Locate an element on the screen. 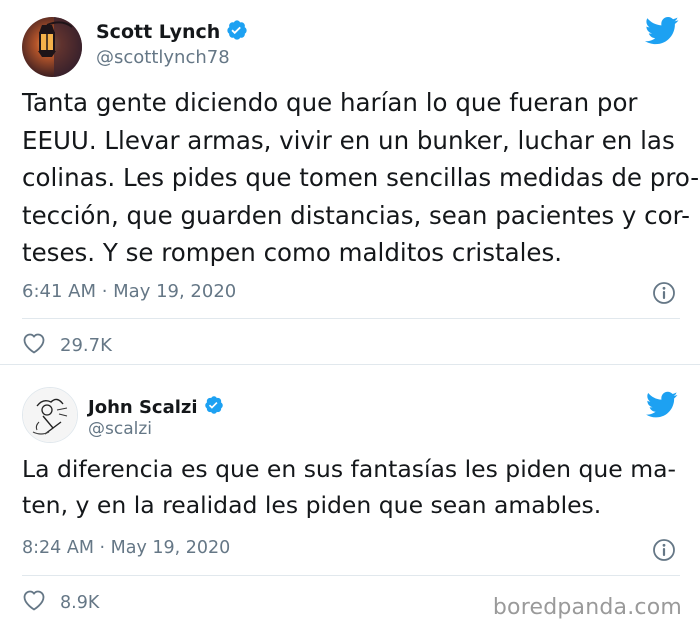 Image resolution: width=700 pixels, height=628 pixels. author-row: Scott Lynch is located at coordinates (172, 32).